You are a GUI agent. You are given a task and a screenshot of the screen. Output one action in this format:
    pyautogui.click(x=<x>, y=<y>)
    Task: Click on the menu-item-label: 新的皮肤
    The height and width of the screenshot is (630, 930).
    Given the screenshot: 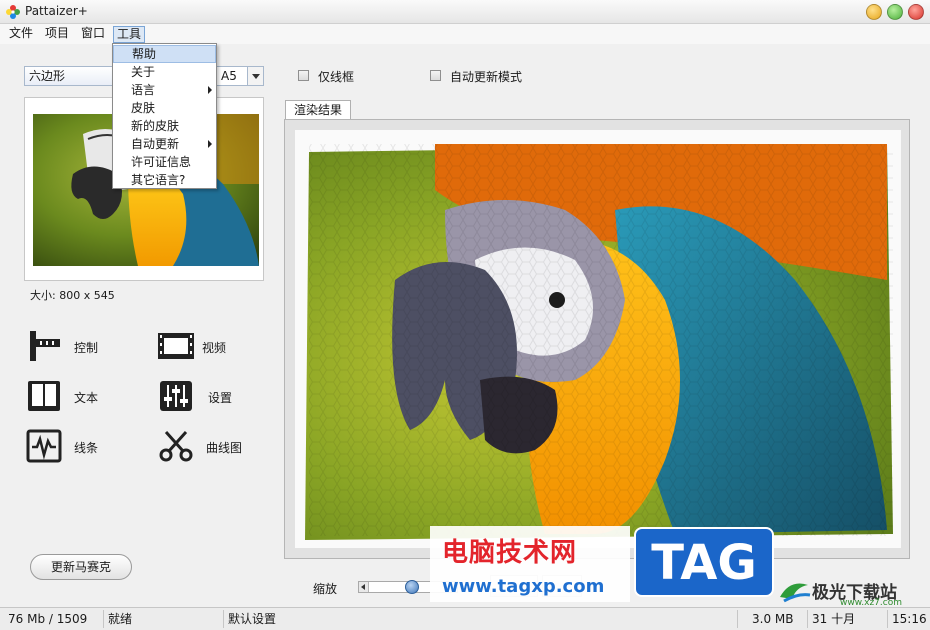 What is the action you would take?
    pyautogui.click(x=155, y=126)
    